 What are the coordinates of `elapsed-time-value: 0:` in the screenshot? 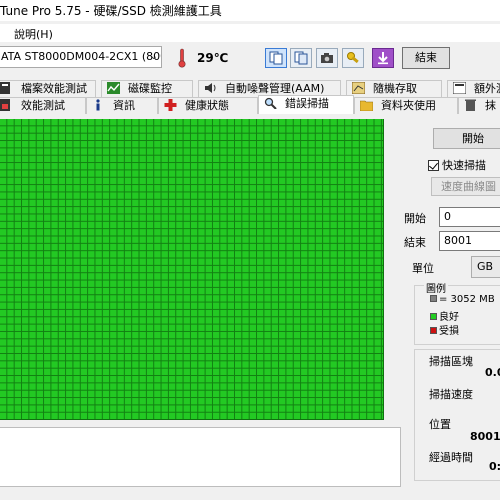 It's located at (494, 466).